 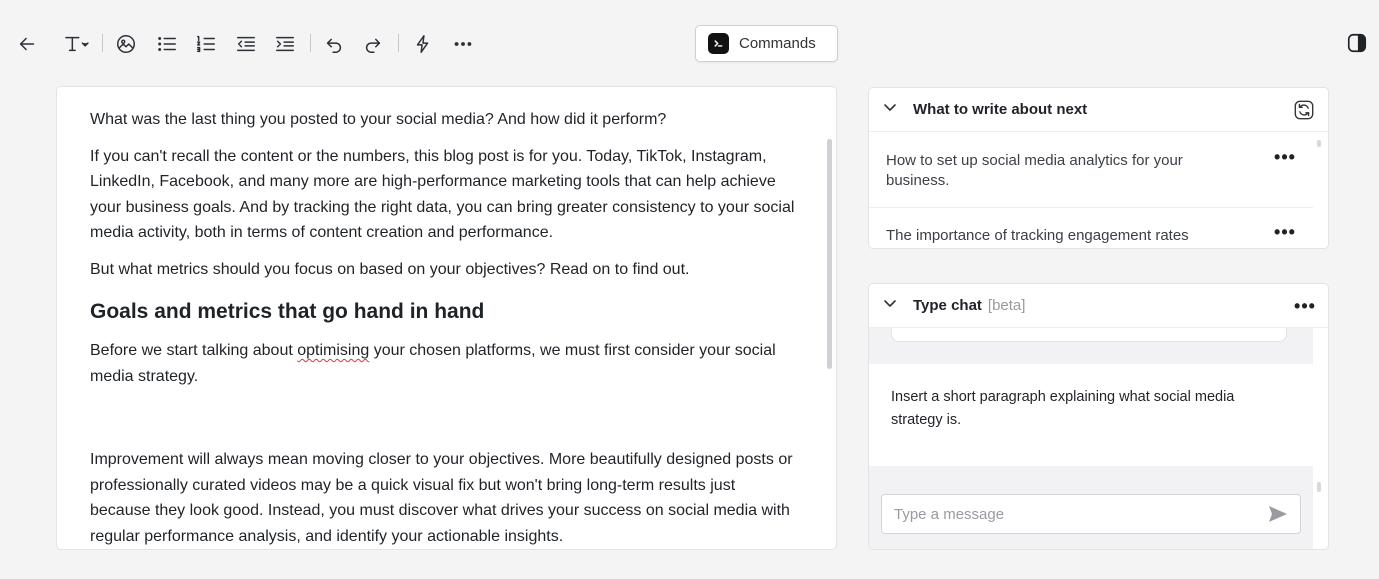 I want to click on indent-icon, so click(x=285, y=44).